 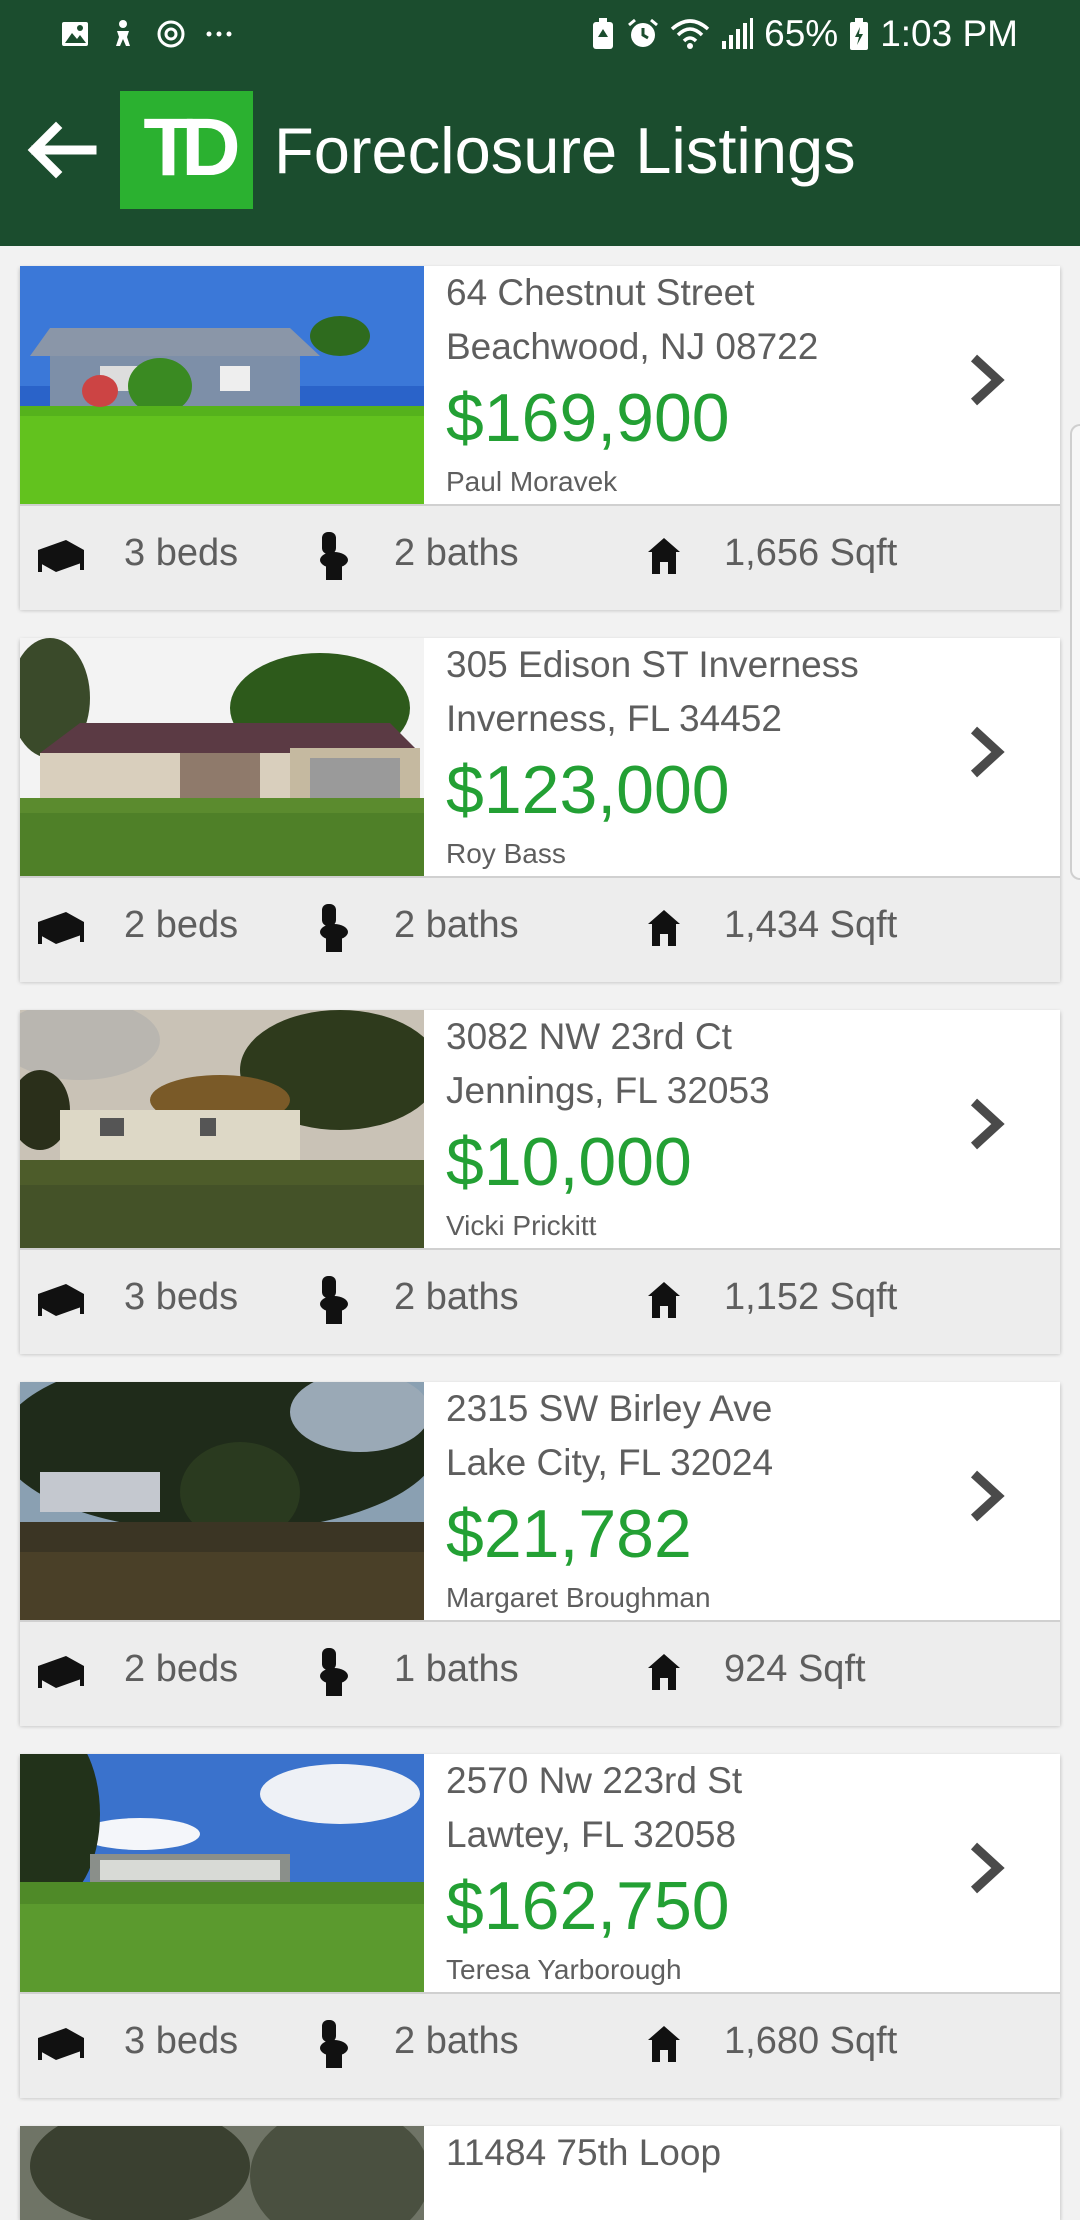 I want to click on alarm-icon, so click(x=643, y=32).